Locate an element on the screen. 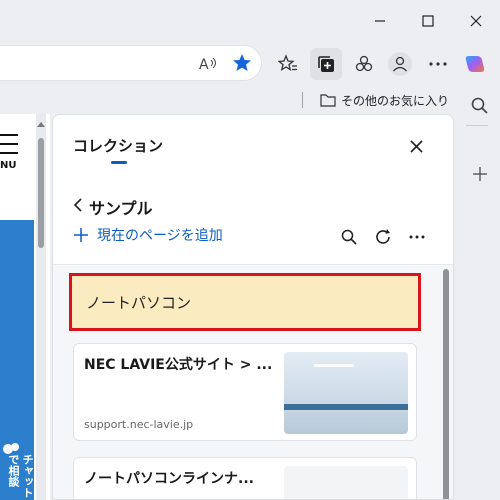 The image size is (500, 500). collections-header: コレクション is located at coordinates (253, 144).